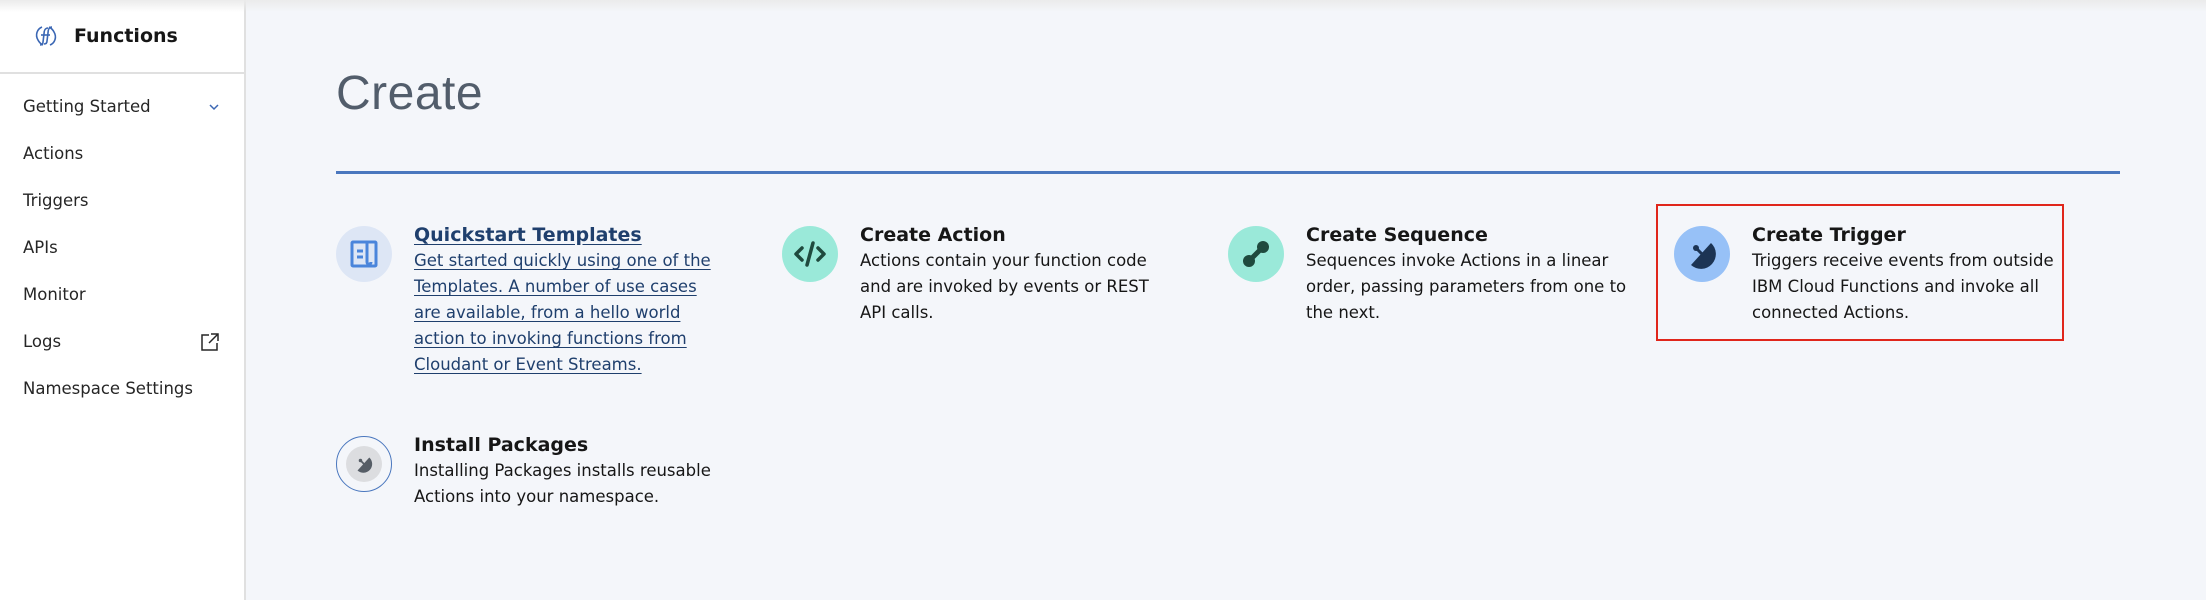 Image resolution: width=2206 pixels, height=600 pixels. Describe the element at coordinates (214, 107) in the screenshot. I see `chevron-down-icon` at that location.